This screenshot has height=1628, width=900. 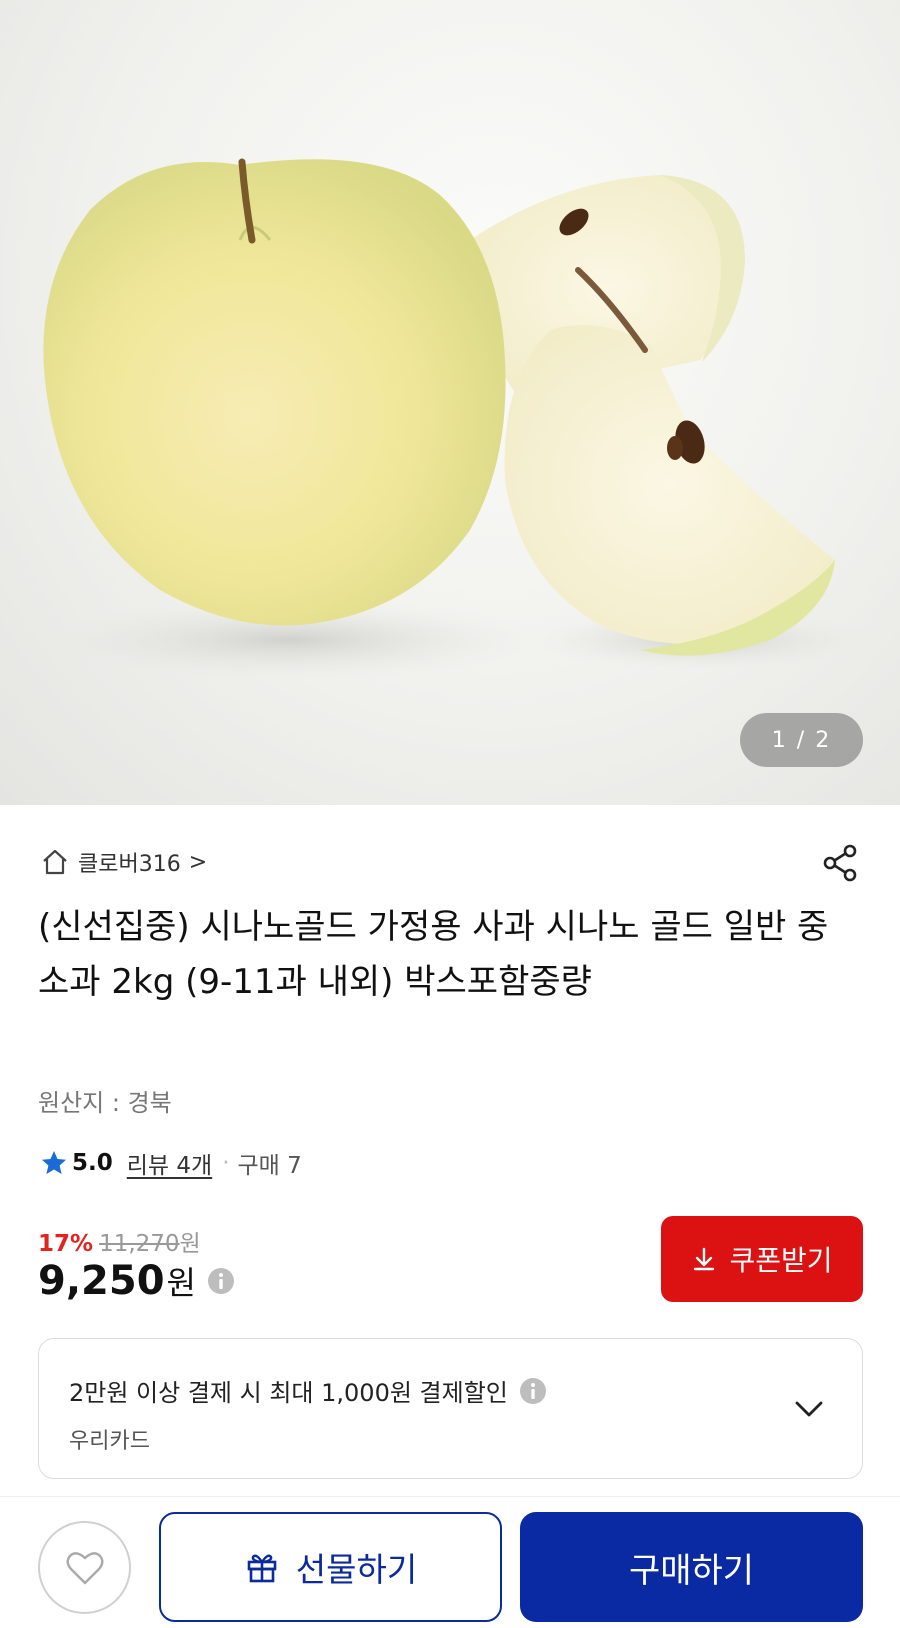 I want to click on heart-icon, so click(x=84, y=1567).